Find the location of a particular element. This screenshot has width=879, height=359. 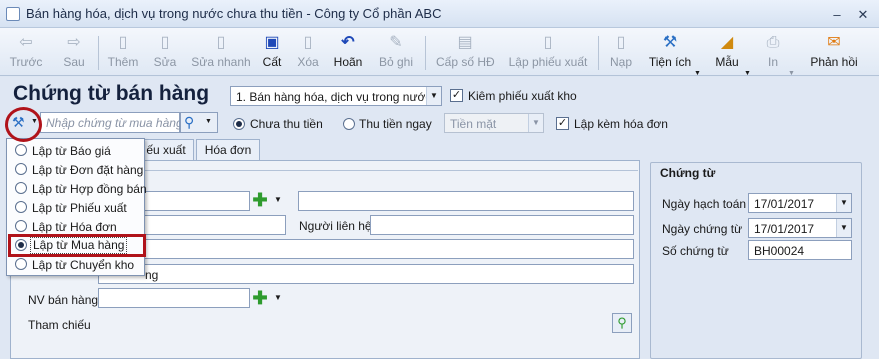

new-doc-icon: ▯ is located at coordinates (123, 42).